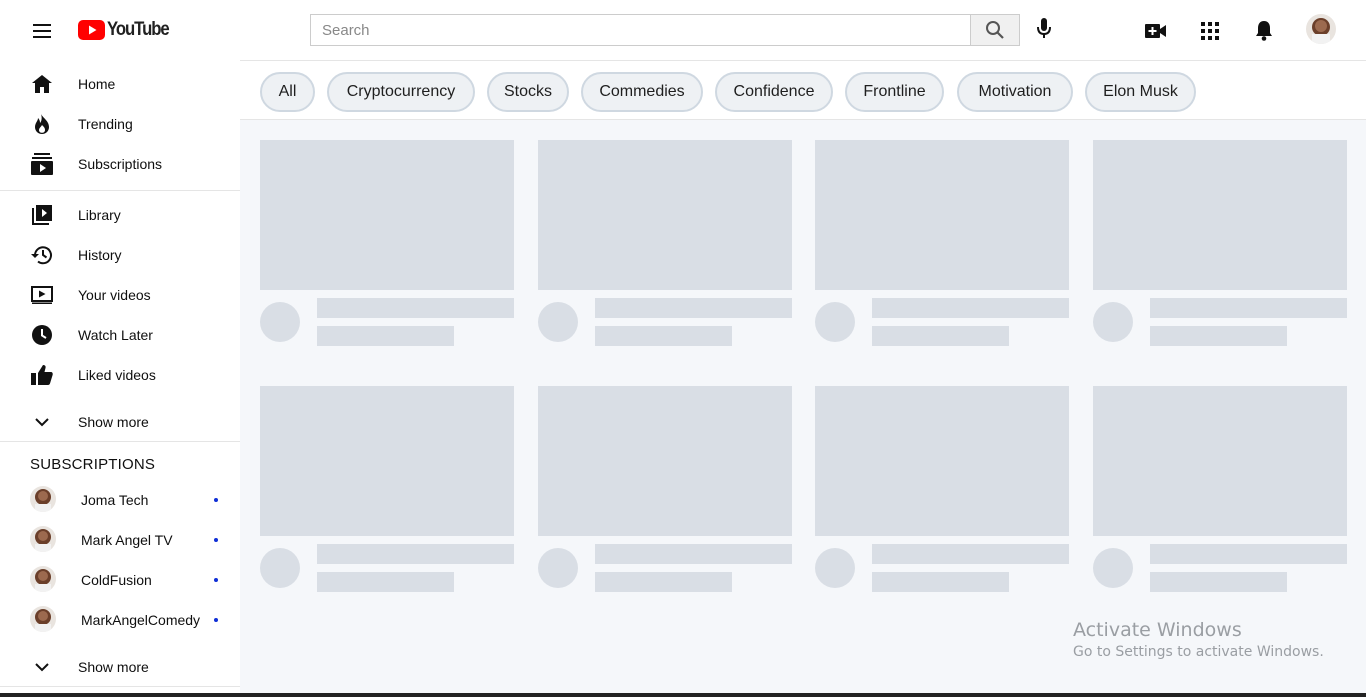 This screenshot has height=697, width=1366. Describe the element at coordinates (640, 30) in the screenshot. I see `search-input` at that location.